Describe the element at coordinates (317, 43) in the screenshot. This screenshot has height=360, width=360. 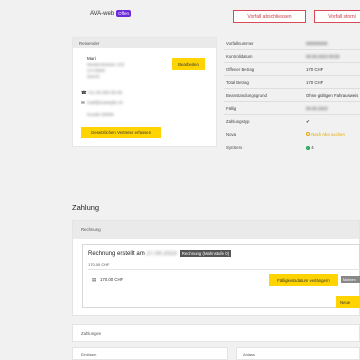
I see `detail-value: 000000000` at that location.